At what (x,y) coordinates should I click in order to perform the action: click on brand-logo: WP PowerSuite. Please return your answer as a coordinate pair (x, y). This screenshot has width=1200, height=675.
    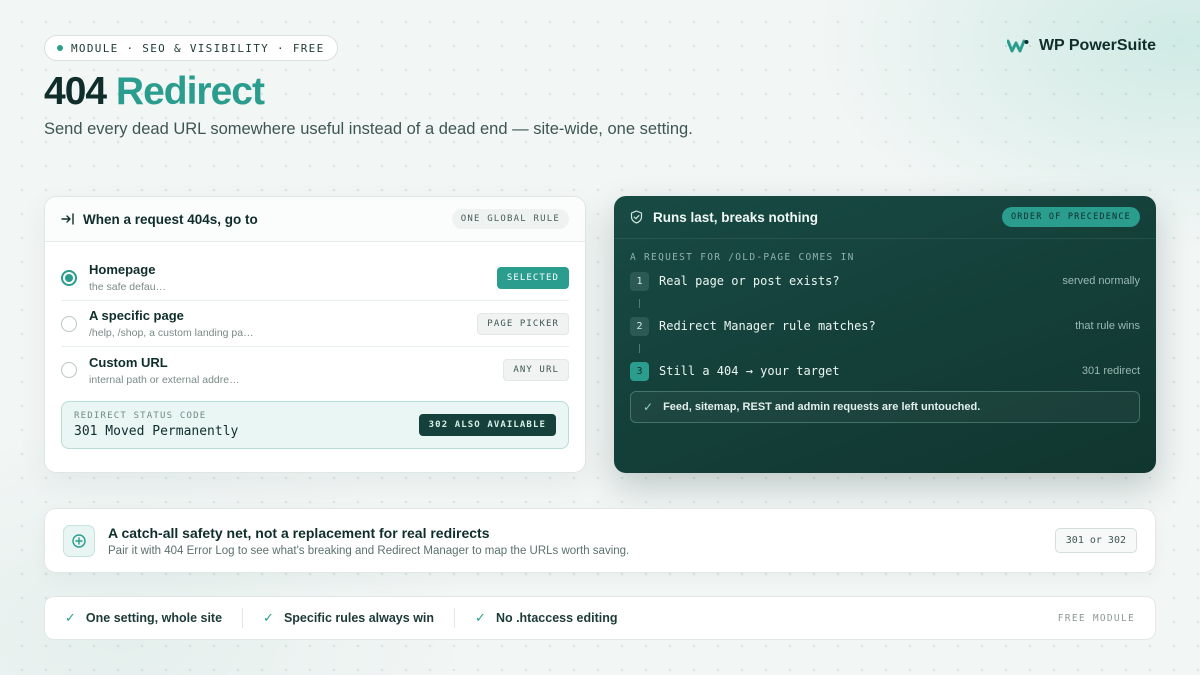
    Looking at the image, I should click on (1081, 46).